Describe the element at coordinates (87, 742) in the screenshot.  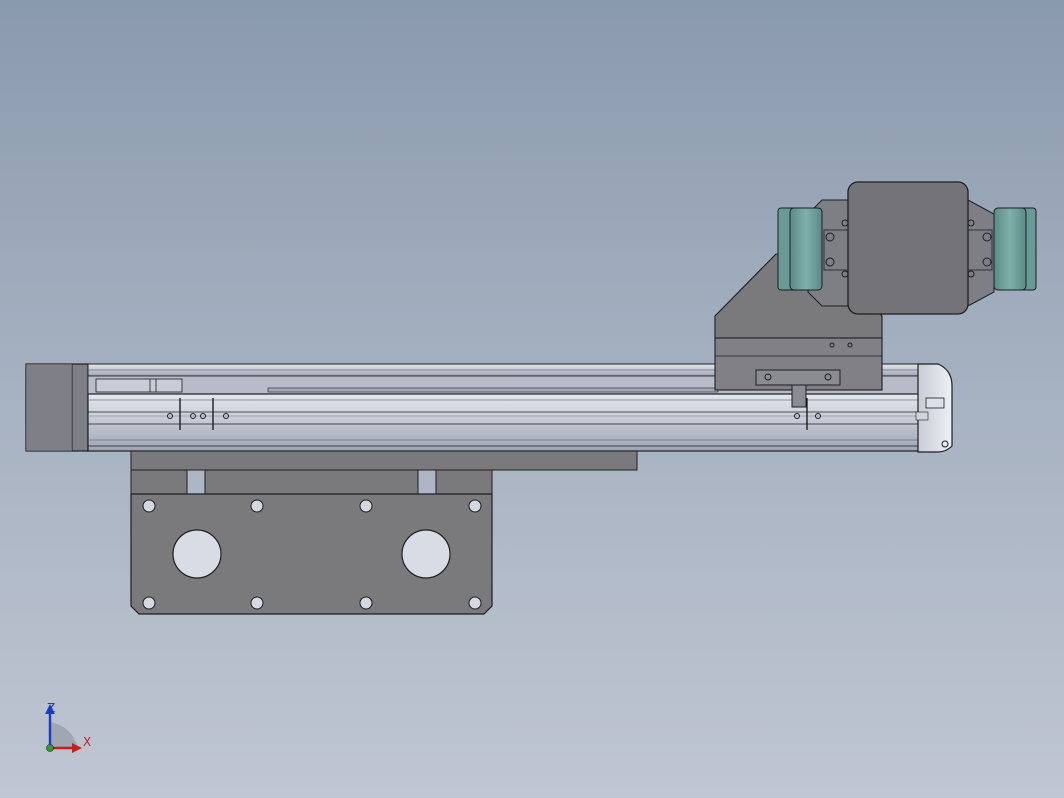
I see `axis-x-label: X` at that location.